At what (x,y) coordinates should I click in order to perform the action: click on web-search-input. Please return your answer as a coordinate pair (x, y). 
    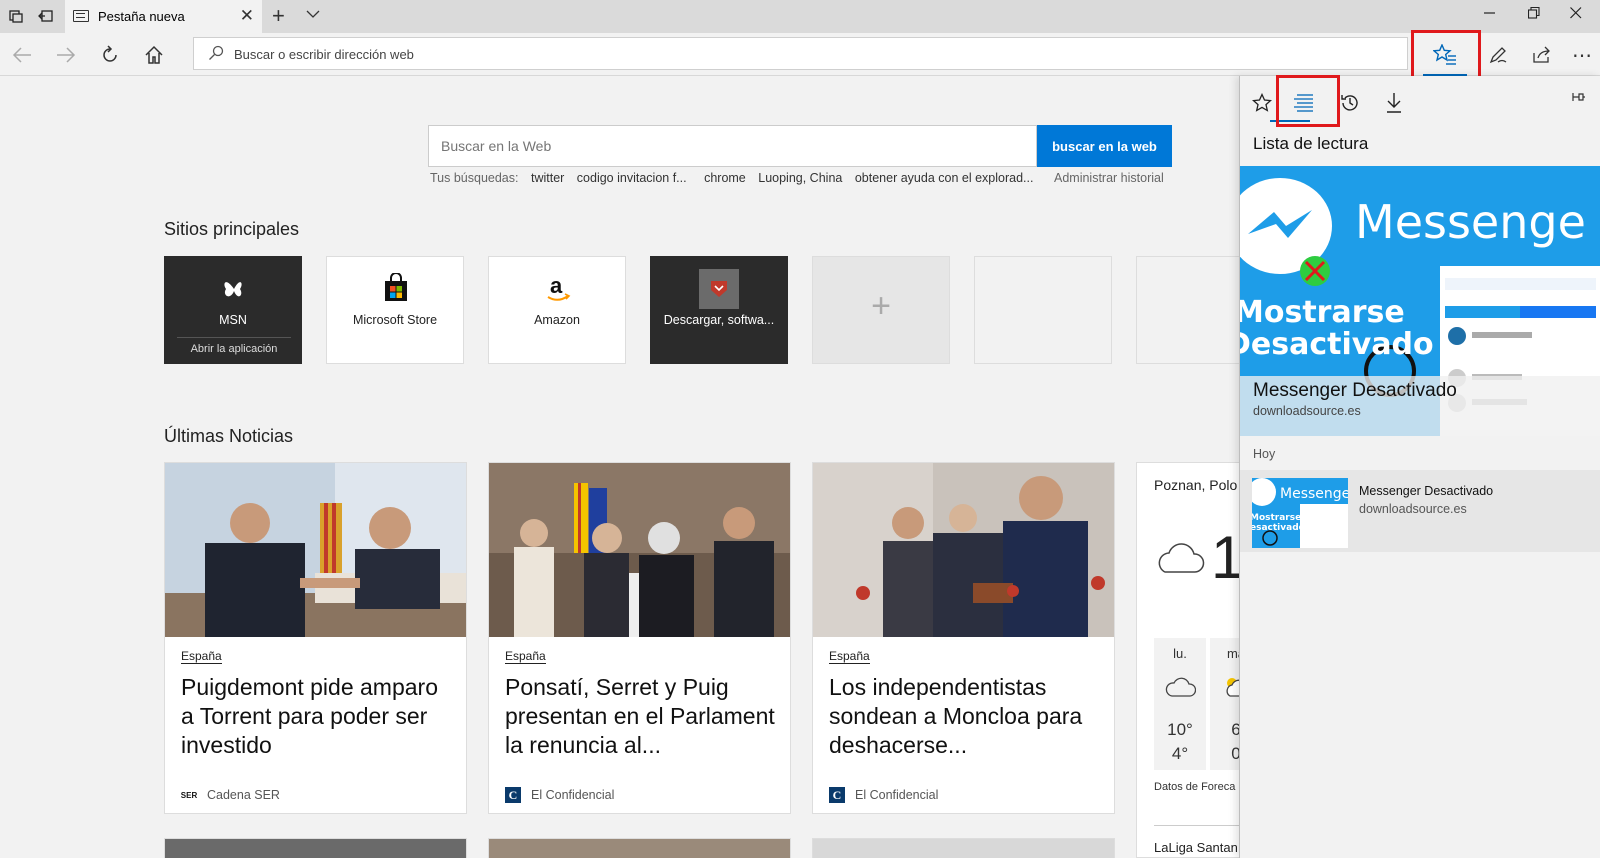
    Looking at the image, I should click on (731, 146).